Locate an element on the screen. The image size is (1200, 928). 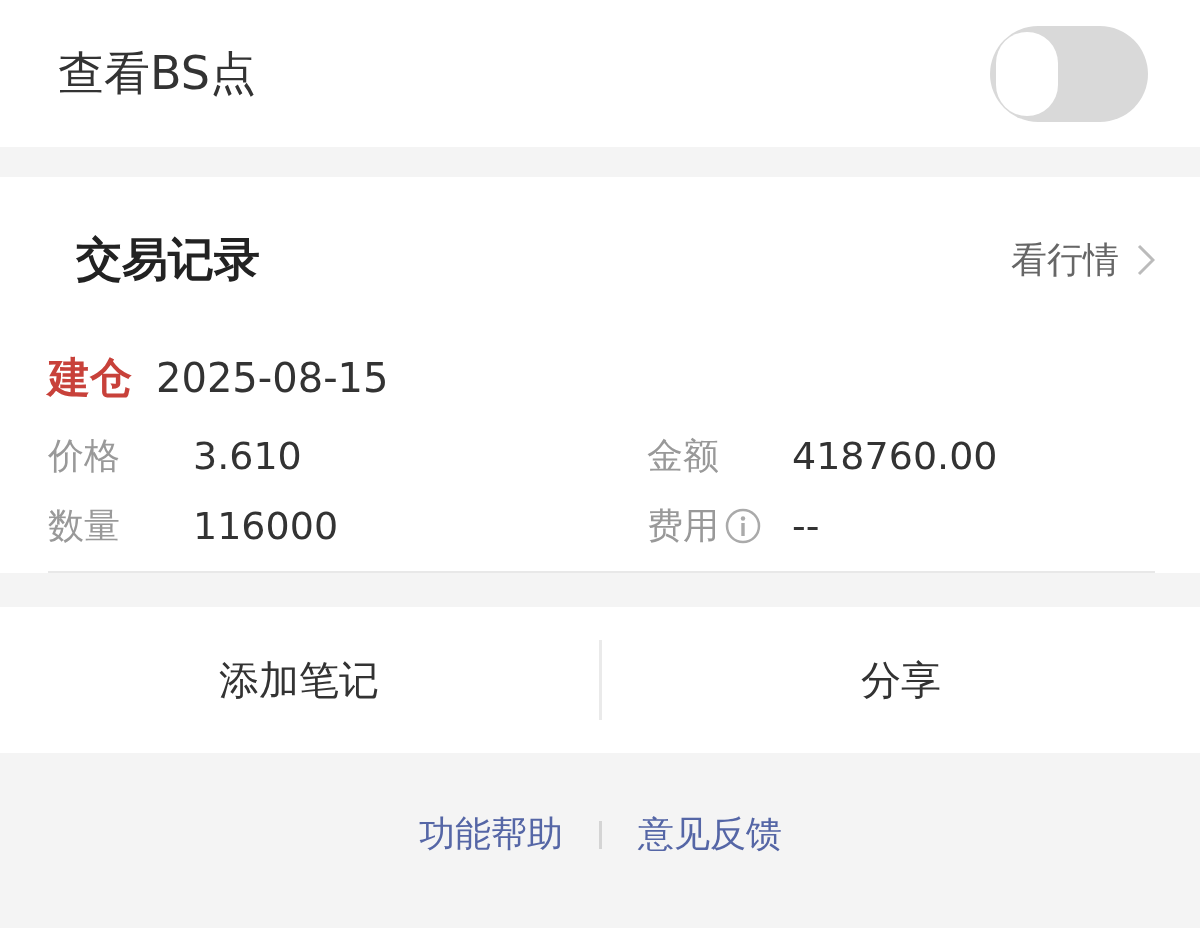
field-label: 费用 is located at coordinates (683, 525).